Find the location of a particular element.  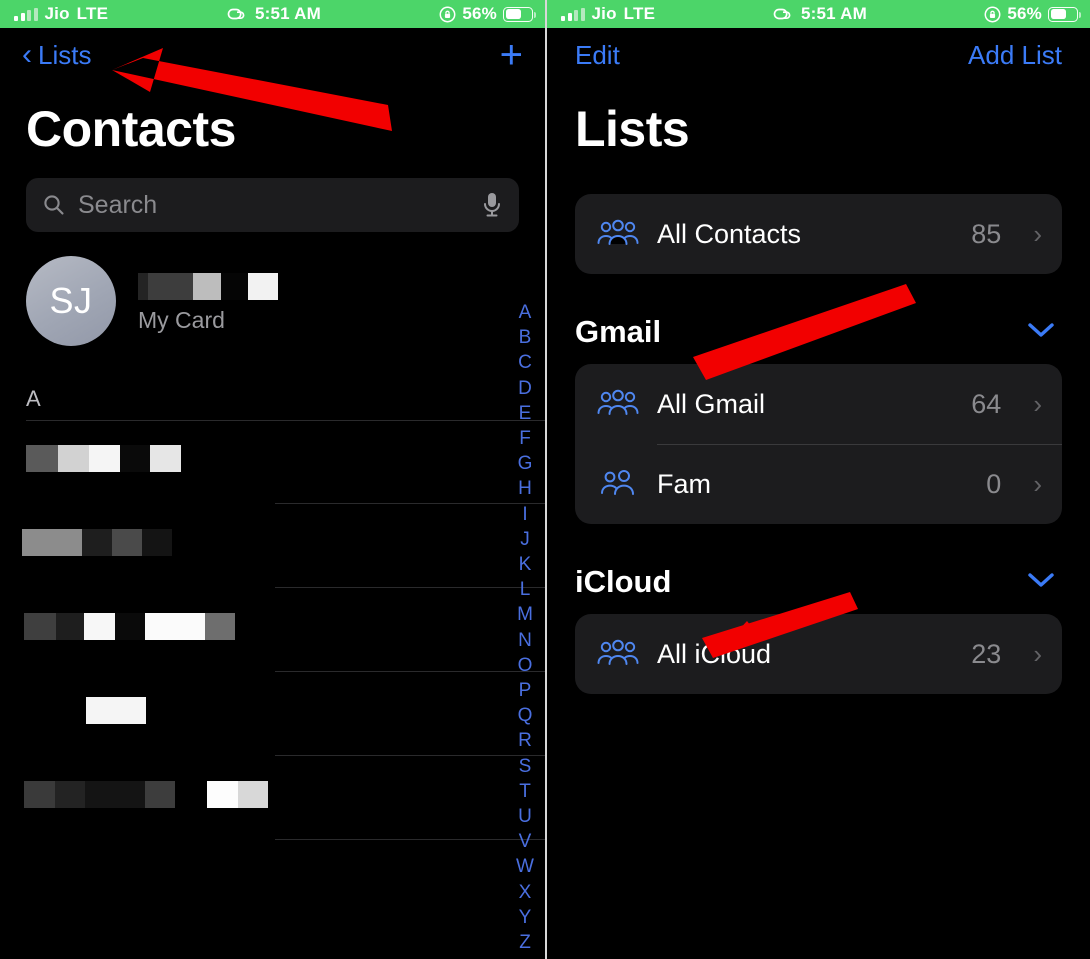

status-bar-right: 56% is located at coordinates (1037, 14).